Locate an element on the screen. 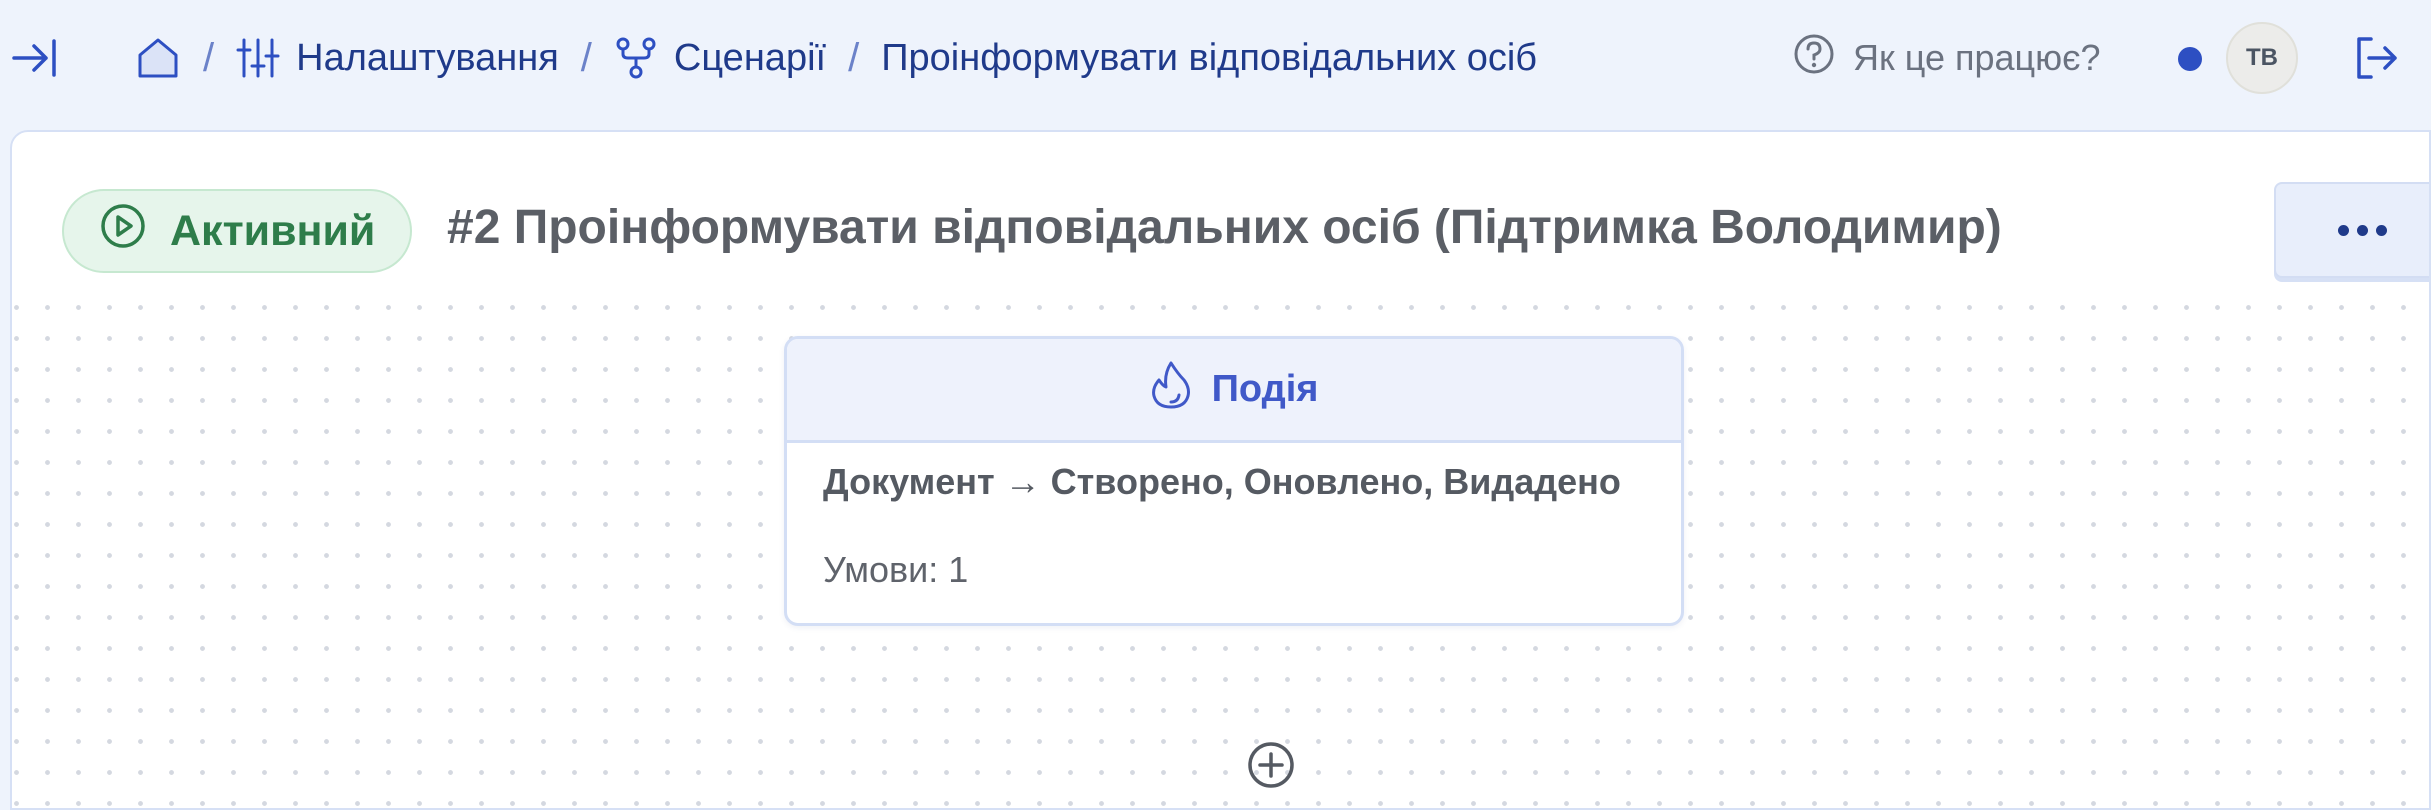  status-label: Активний is located at coordinates (273, 230).